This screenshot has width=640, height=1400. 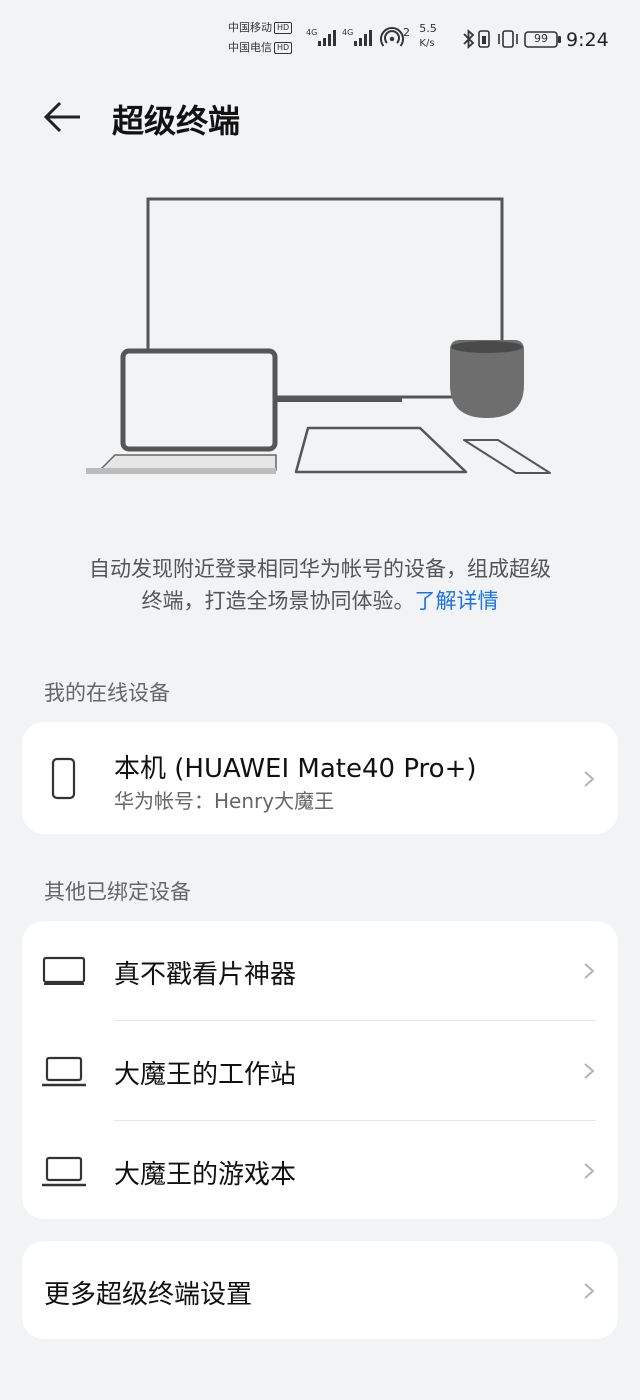 I want to click on back-button, so click(x=62, y=118).